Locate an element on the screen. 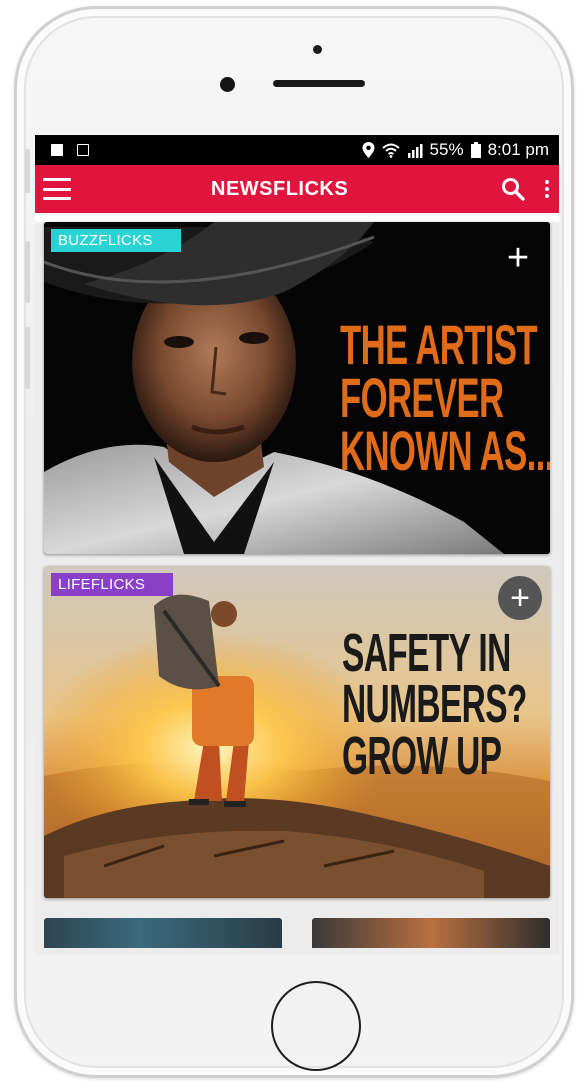  more-vert-icon is located at coordinates (547, 189).